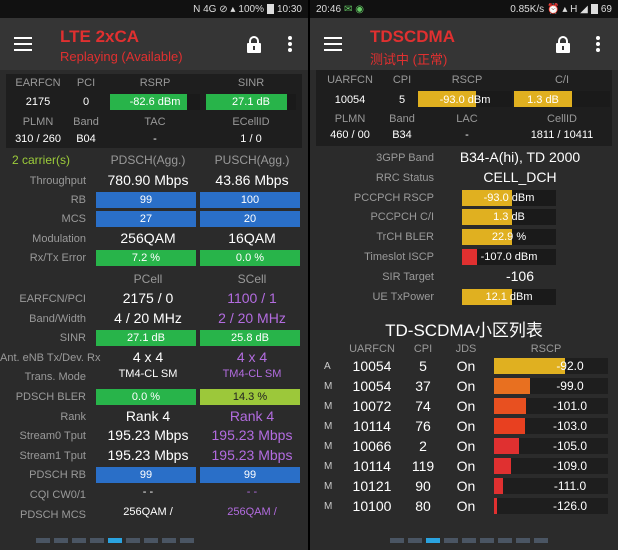 Image resolution: width=618 pixels, height=550 pixels. Describe the element at coordinates (467, 80) in the screenshot. I see `grid-header: RSCP` at that location.